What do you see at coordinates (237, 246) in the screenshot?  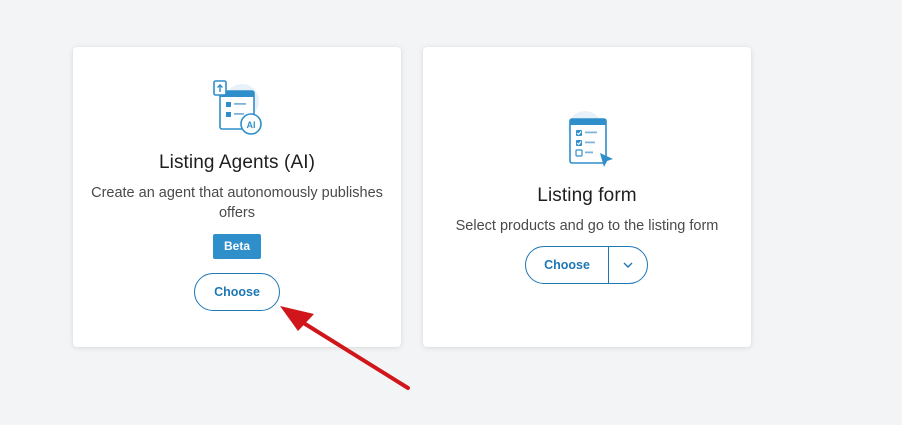 I see `beta-badge: Beta` at bounding box center [237, 246].